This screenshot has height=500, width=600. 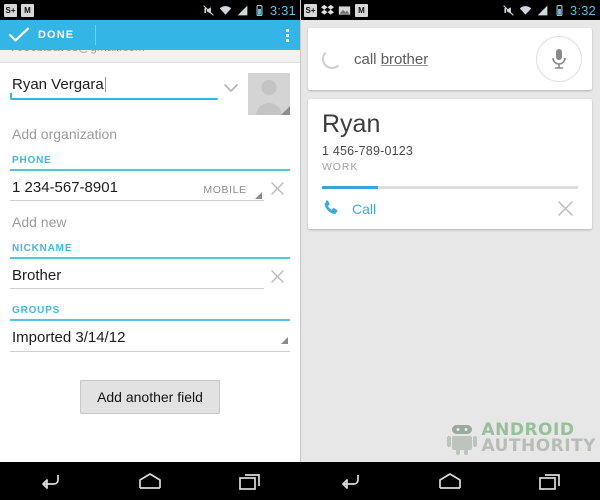 I want to click on watermark-text: ANDROID AUTHORITY, so click(x=538, y=438).